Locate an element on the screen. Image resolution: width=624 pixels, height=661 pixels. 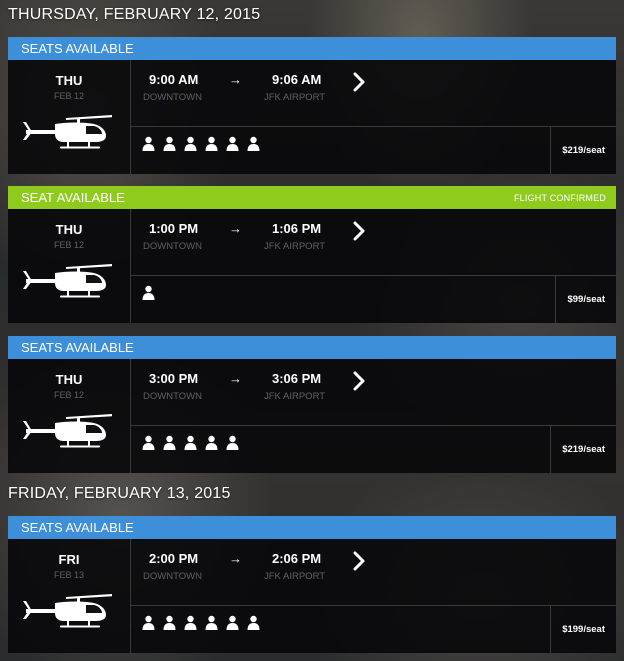
arrival-time: 9:06 AM is located at coordinates (297, 79).